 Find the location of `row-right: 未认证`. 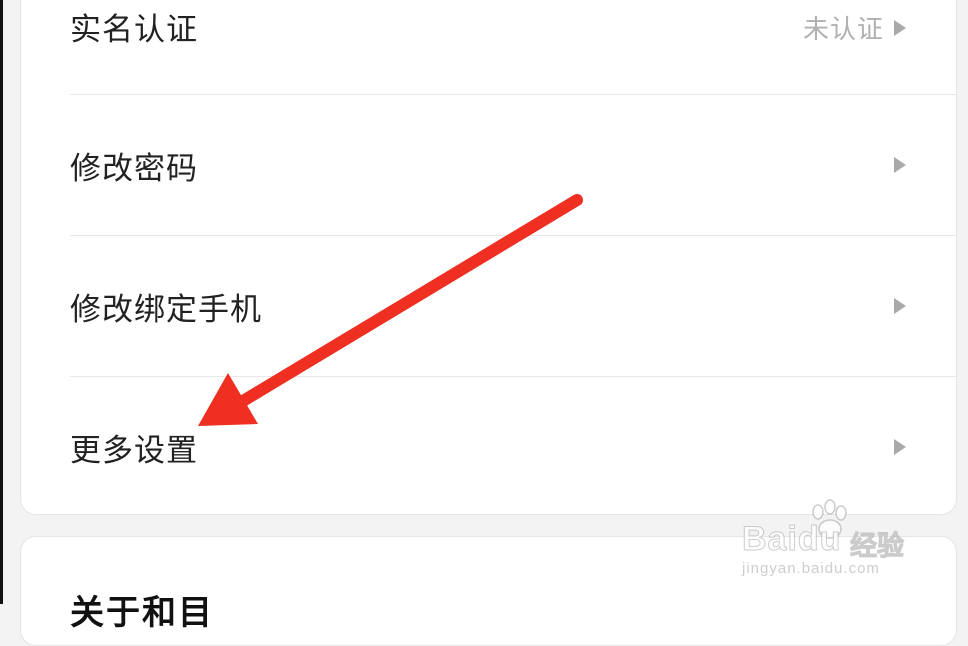

row-right: 未认证 is located at coordinates (854, 27).